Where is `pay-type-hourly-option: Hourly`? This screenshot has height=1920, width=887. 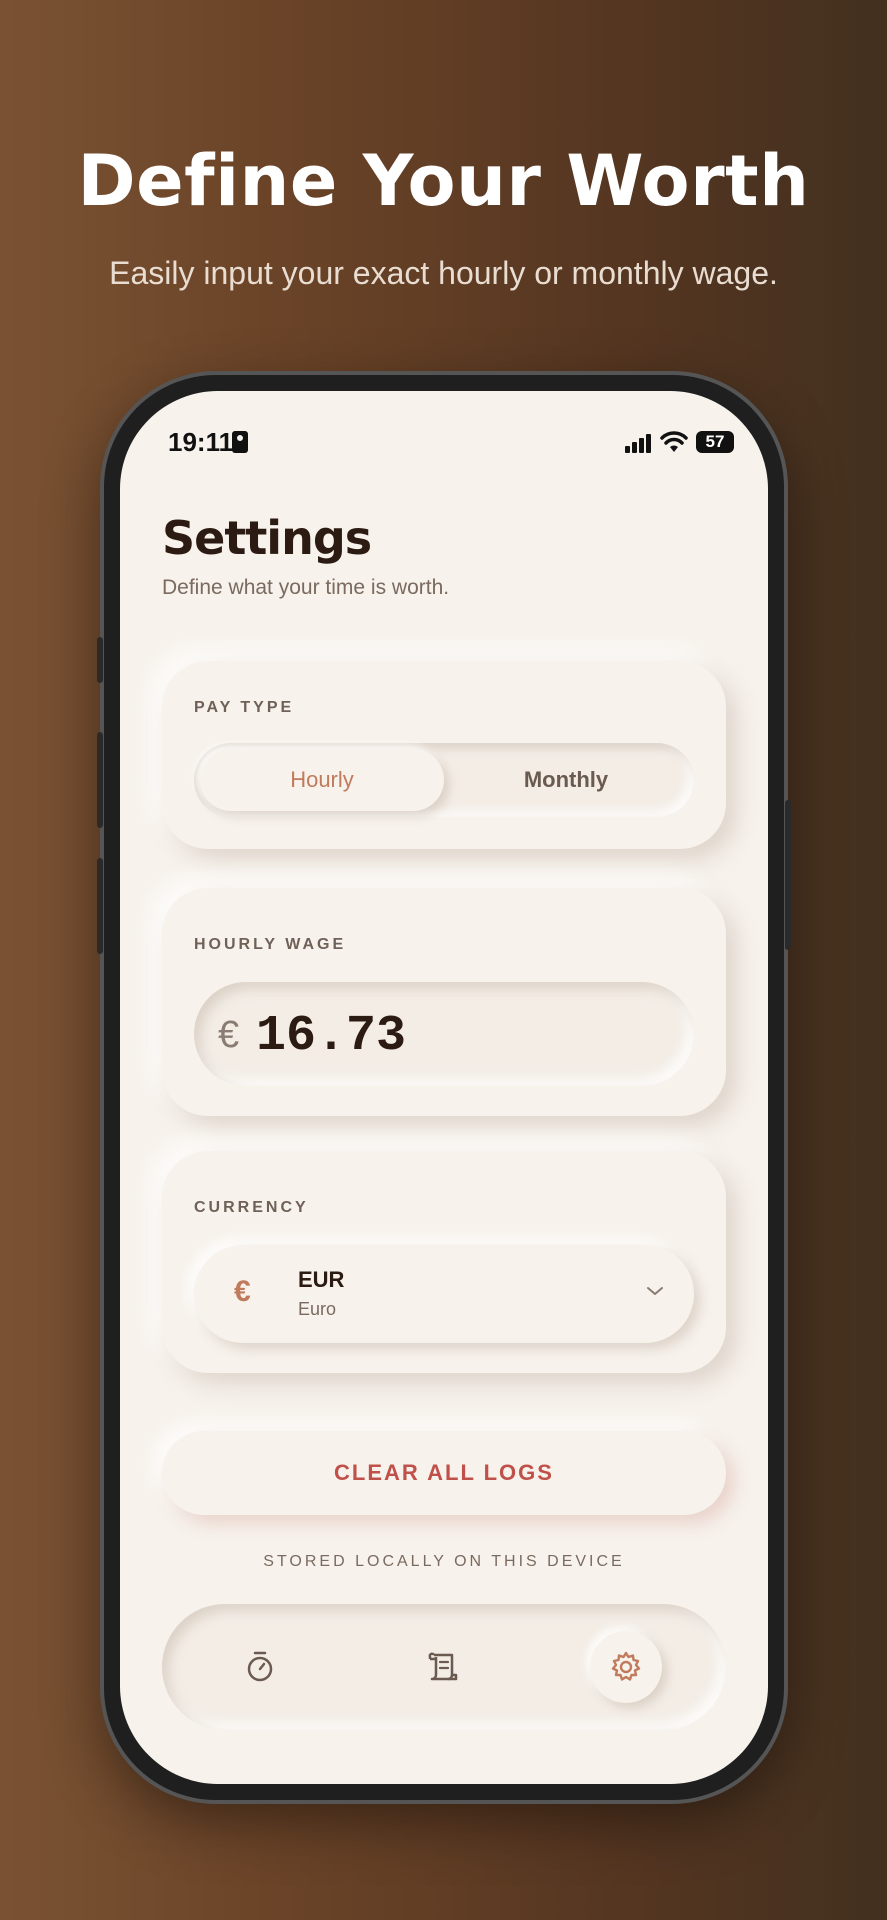
pay-type-hourly-option: Hourly is located at coordinates (322, 780).